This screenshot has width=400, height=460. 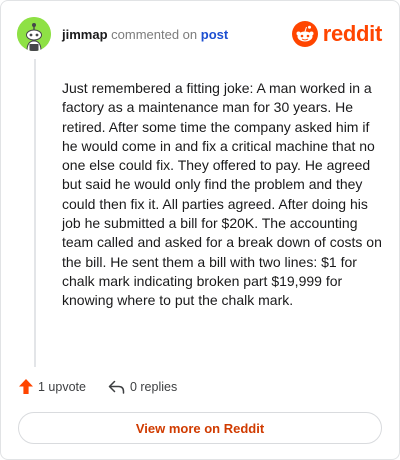 What do you see at coordinates (352, 33) in the screenshot?
I see `reddit-wordmark: reddit` at bounding box center [352, 33].